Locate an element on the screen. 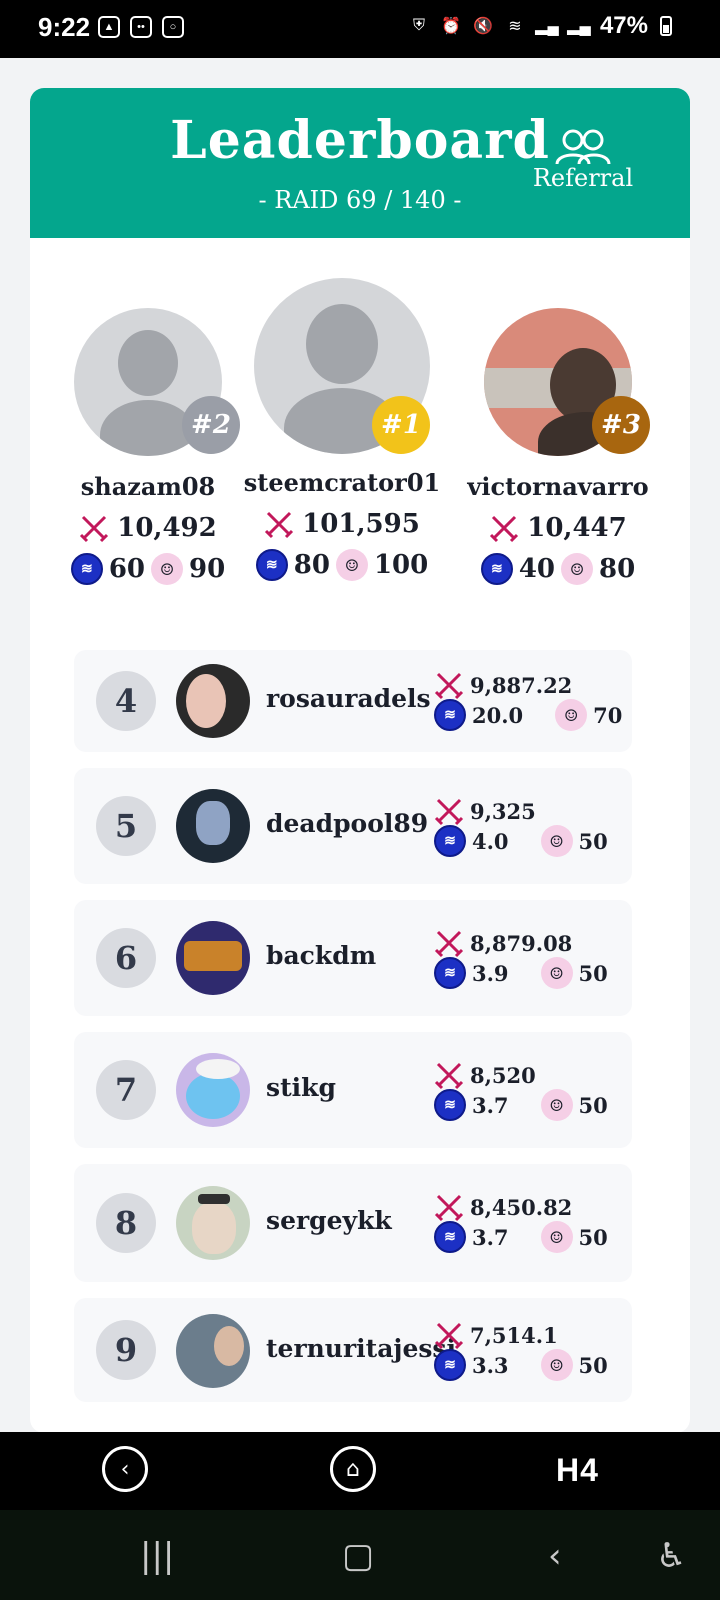 The width and height of the screenshot is (720, 1600). home-icon: ▢ is located at coordinates (358, 1556).